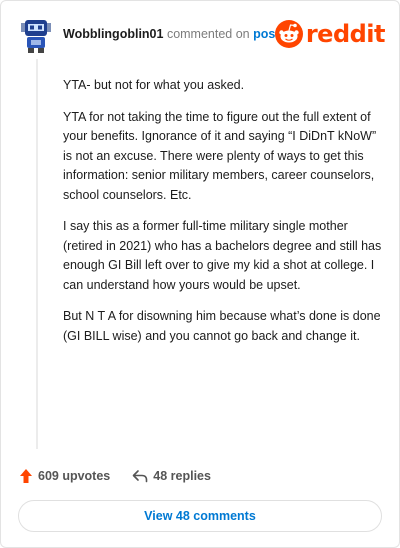 The image size is (400, 548). What do you see at coordinates (140, 476) in the screenshot?
I see `reply-arrow-icon` at bounding box center [140, 476].